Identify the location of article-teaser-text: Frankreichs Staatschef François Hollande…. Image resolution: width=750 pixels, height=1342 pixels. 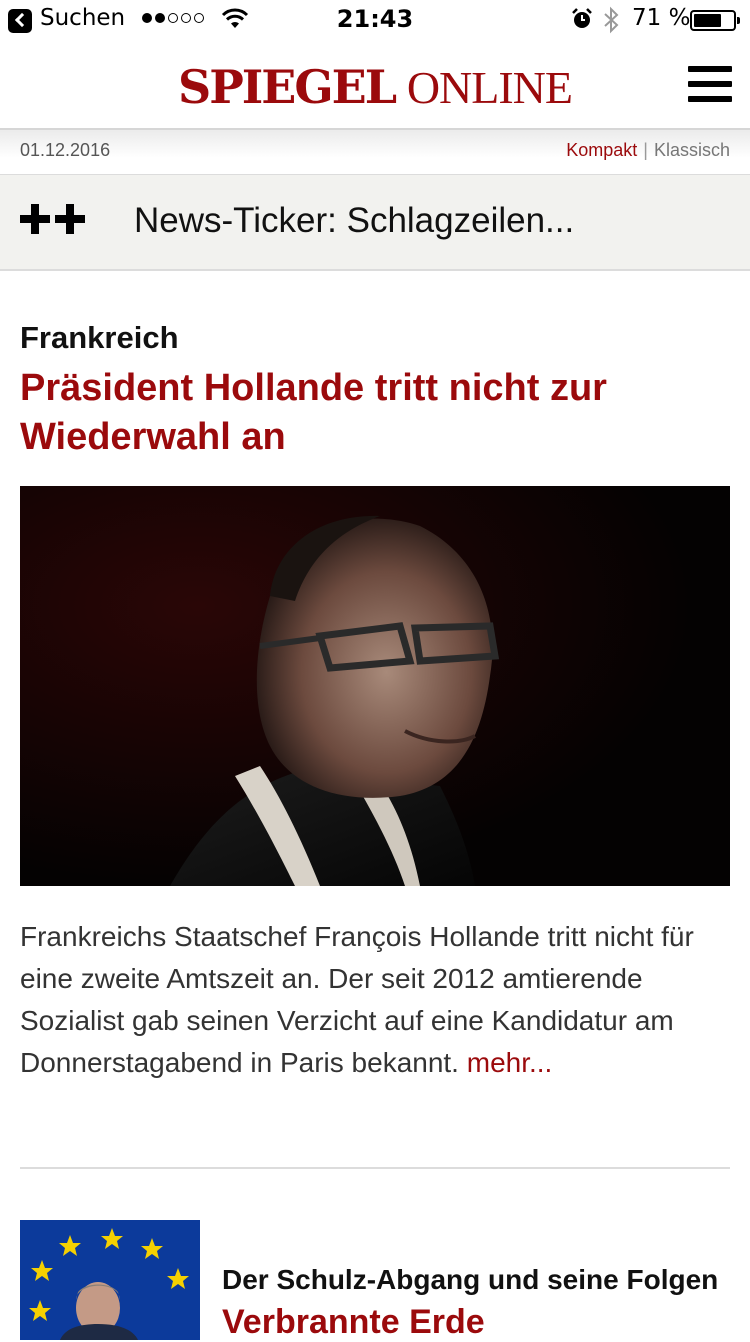
(357, 999).